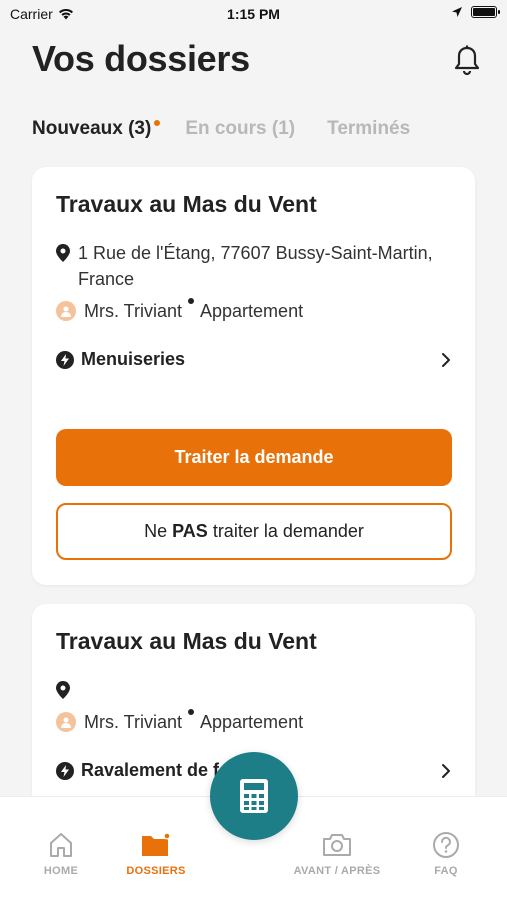 Image resolution: width=507 pixels, height=900 pixels. Describe the element at coordinates (485, 12) in the screenshot. I see `battery-icon` at that location.